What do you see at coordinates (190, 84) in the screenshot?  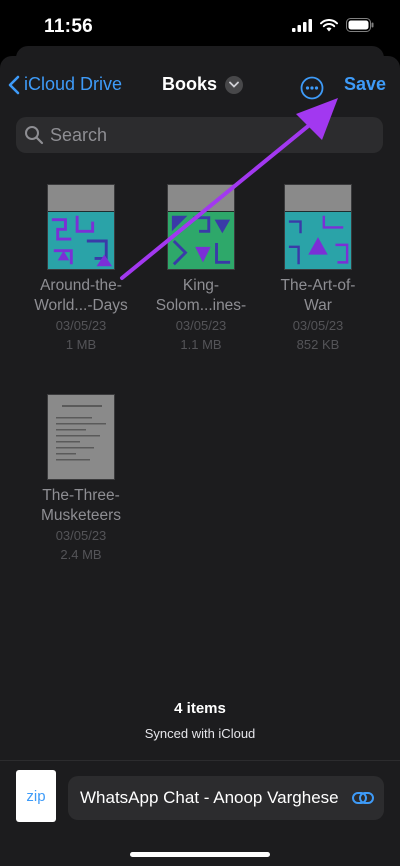 I see `page-title: Books` at bounding box center [190, 84].